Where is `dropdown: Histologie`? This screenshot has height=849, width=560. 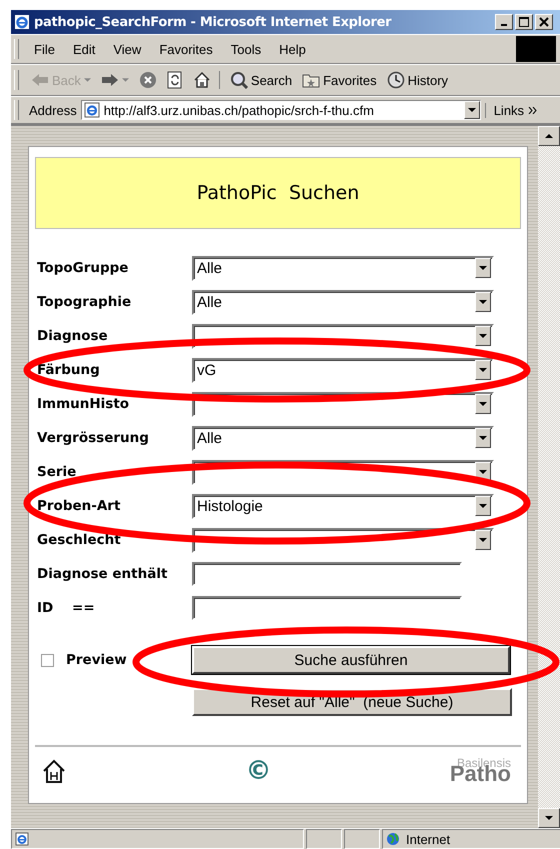 dropdown: Histologie is located at coordinates (343, 506).